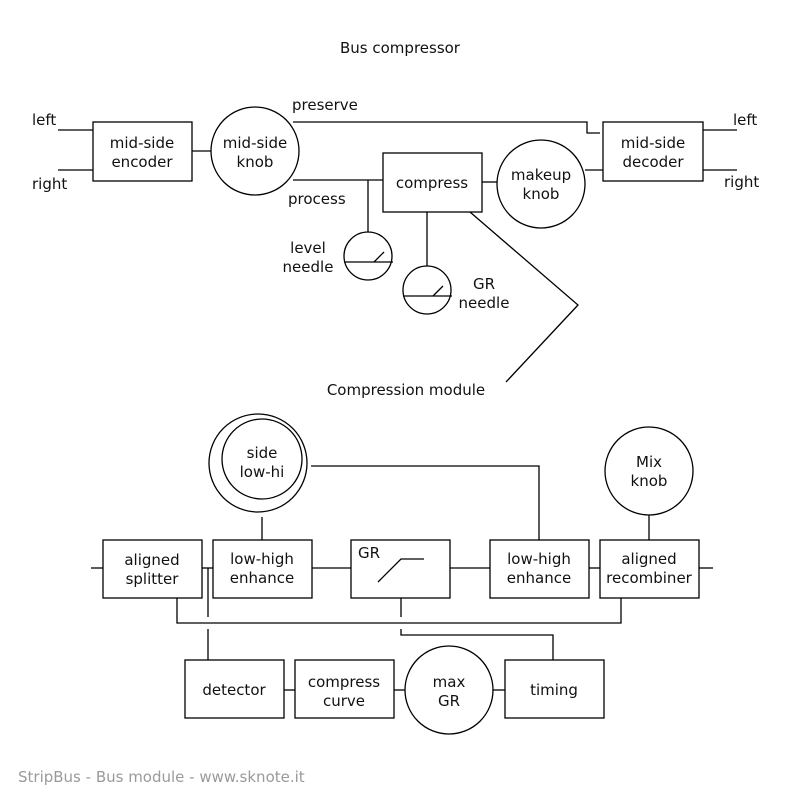 The height and width of the screenshot is (800, 800). Describe the element at coordinates (142, 143) in the screenshot. I see `encoder-label-1: mid-side` at that location.